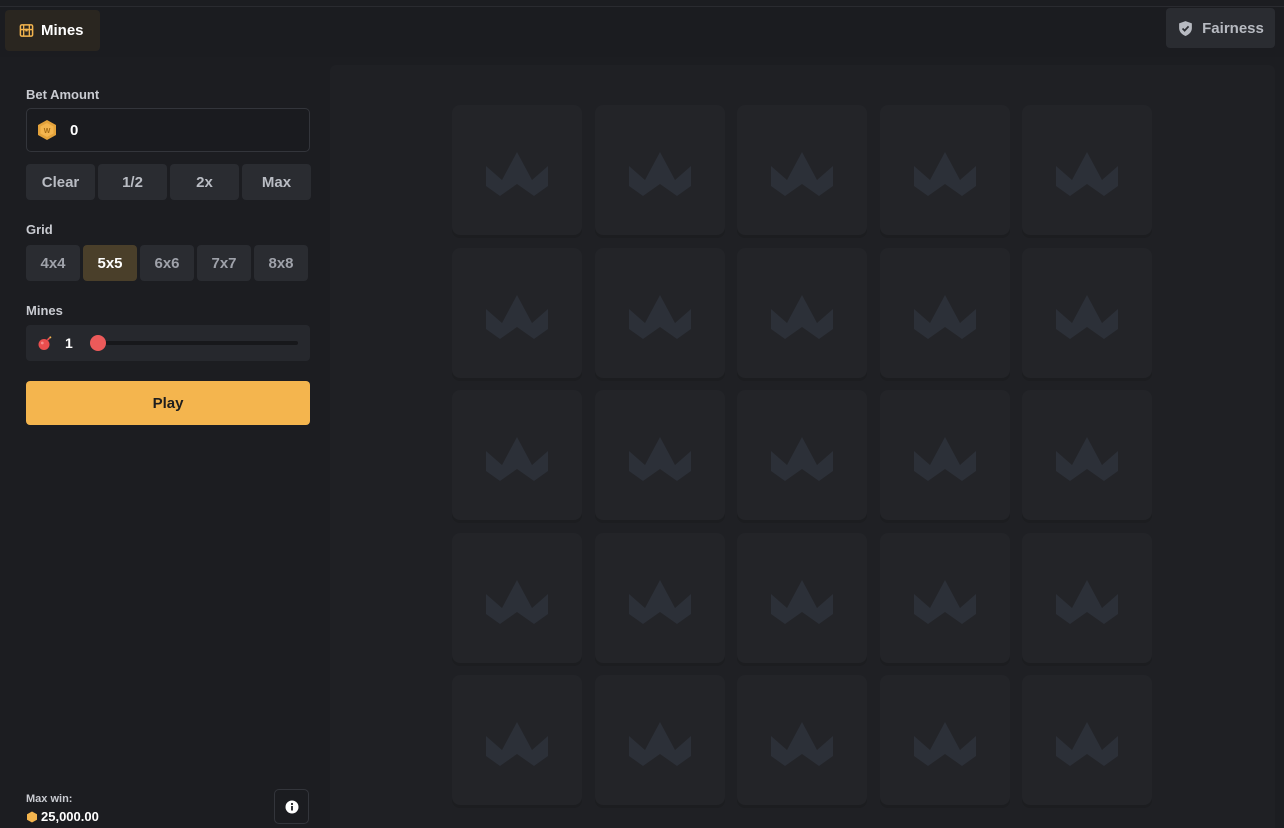 This screenshot has height=828, width=1284. I want to click on mines-count: 1, so click(69, 343).